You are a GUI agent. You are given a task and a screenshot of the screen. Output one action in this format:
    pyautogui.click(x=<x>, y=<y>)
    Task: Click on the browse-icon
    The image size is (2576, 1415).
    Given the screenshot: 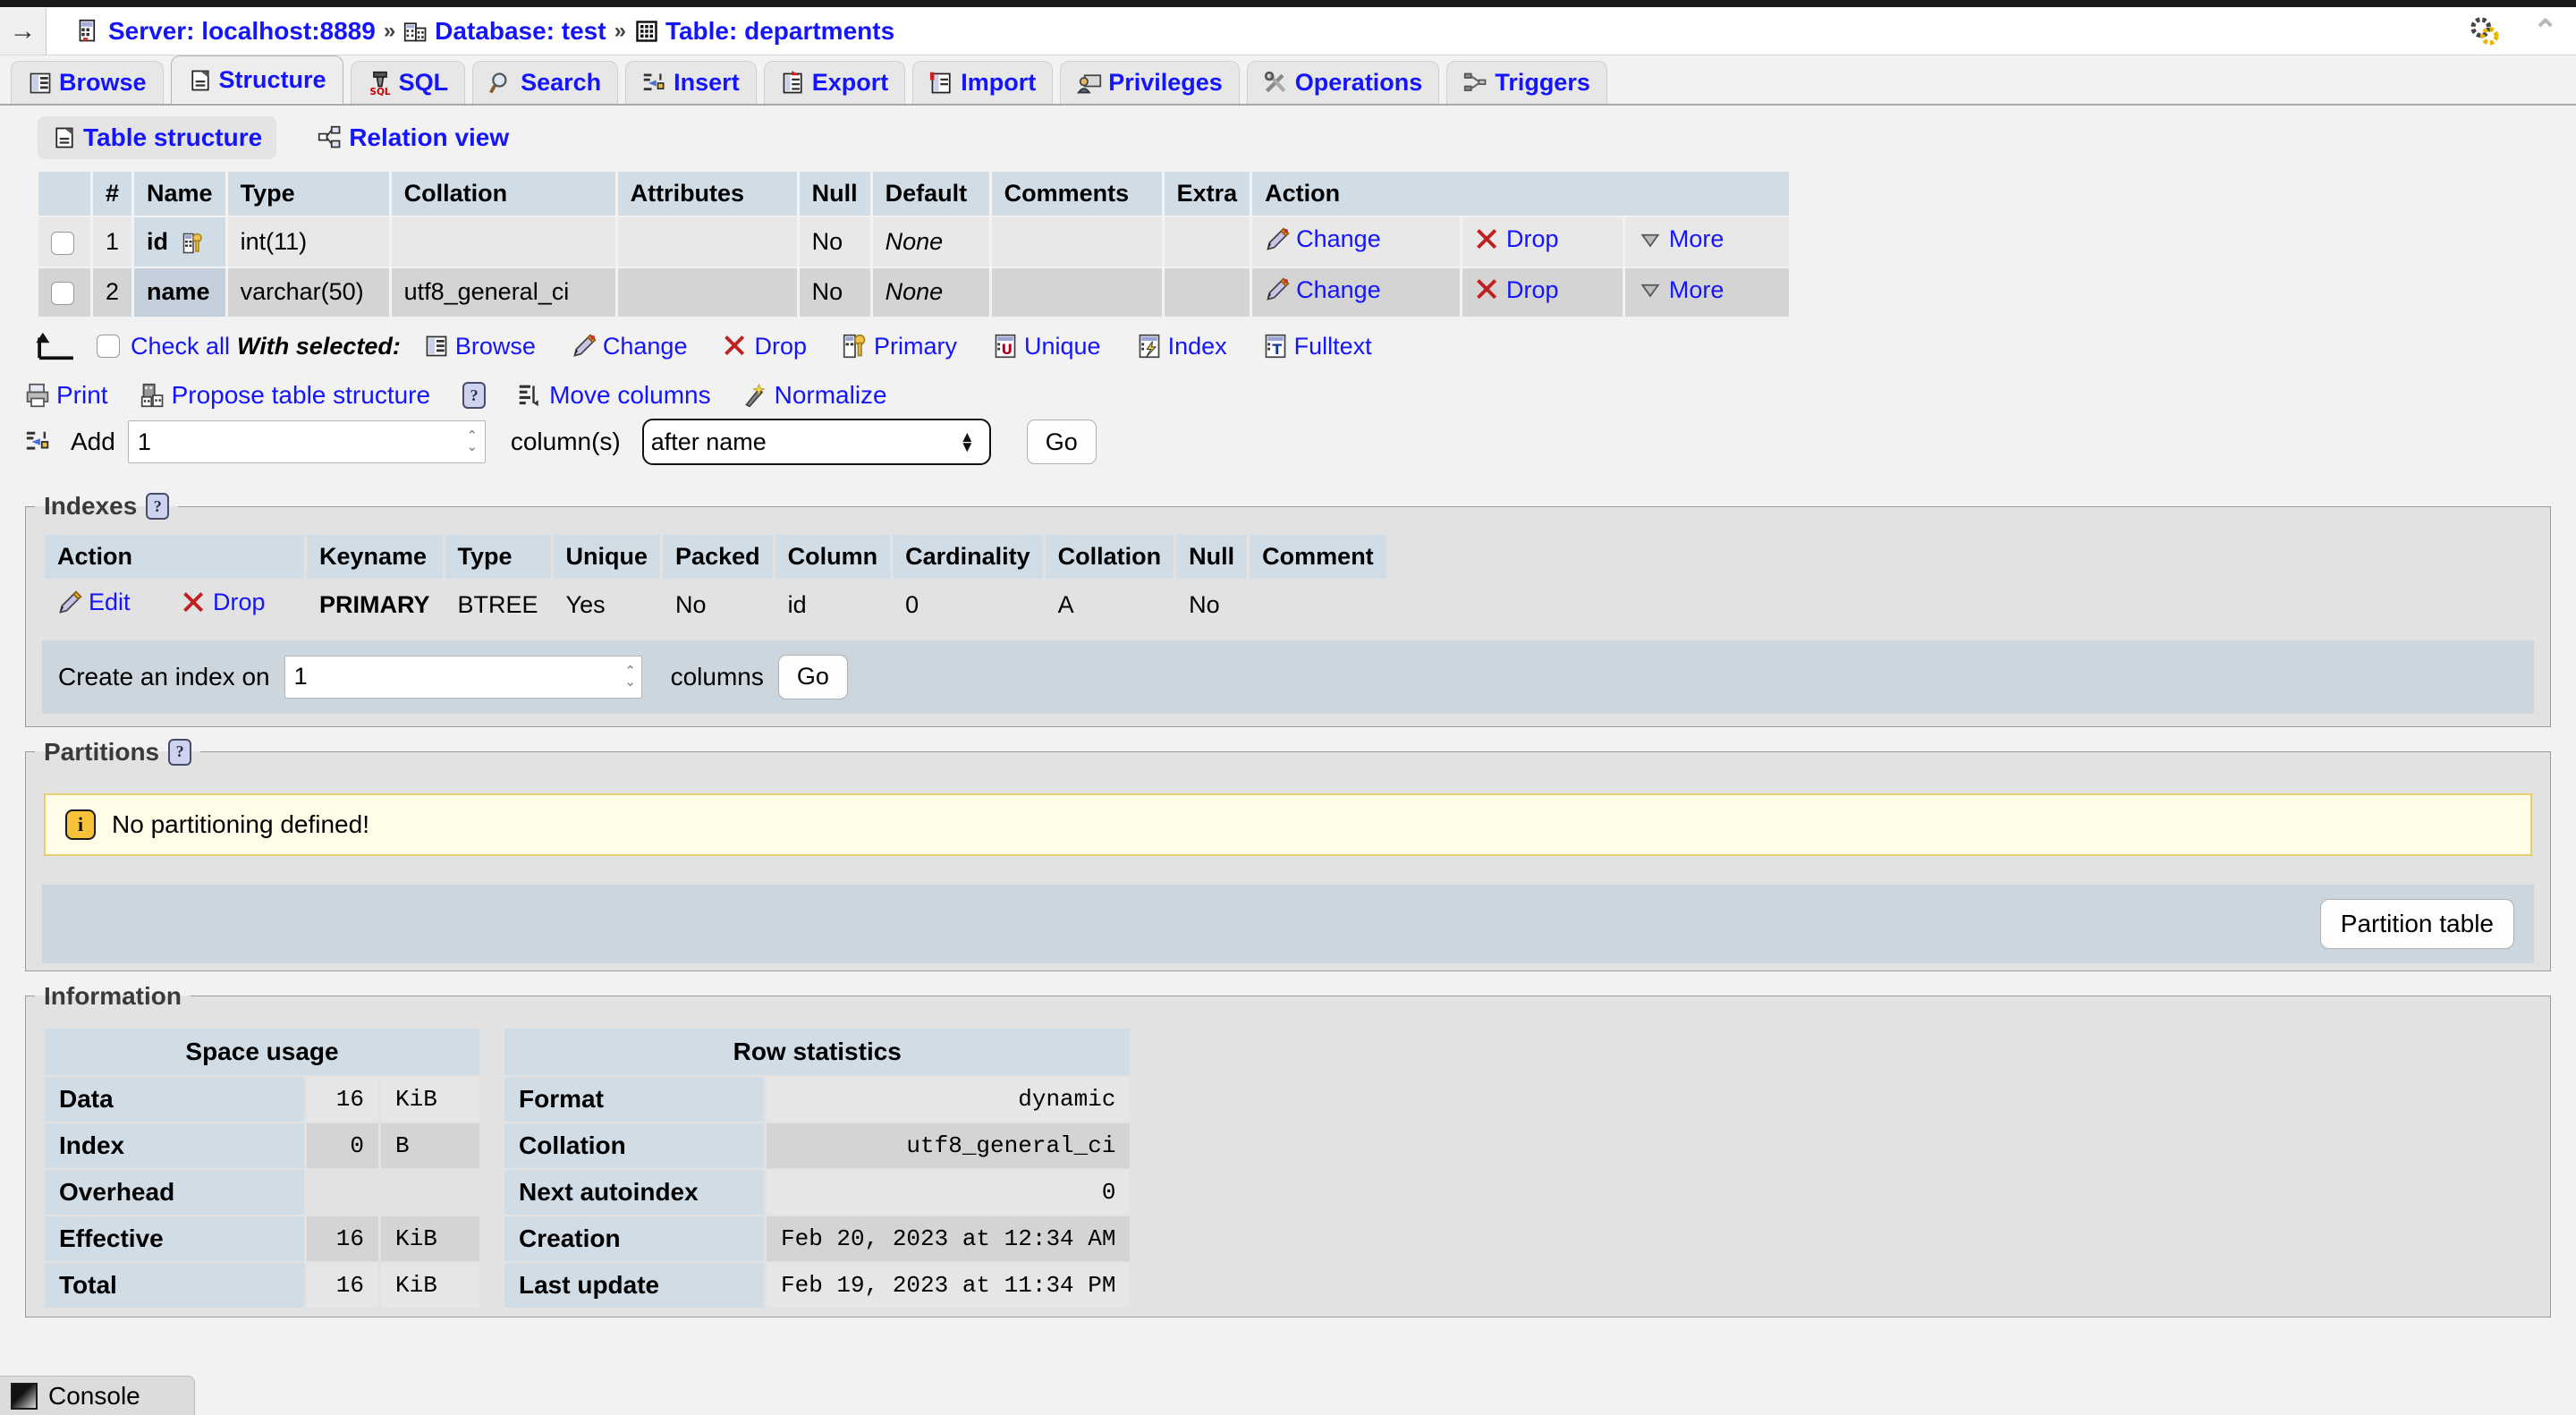 What is the action you would take?
    pyautogui.click(x=436, y=346)
    